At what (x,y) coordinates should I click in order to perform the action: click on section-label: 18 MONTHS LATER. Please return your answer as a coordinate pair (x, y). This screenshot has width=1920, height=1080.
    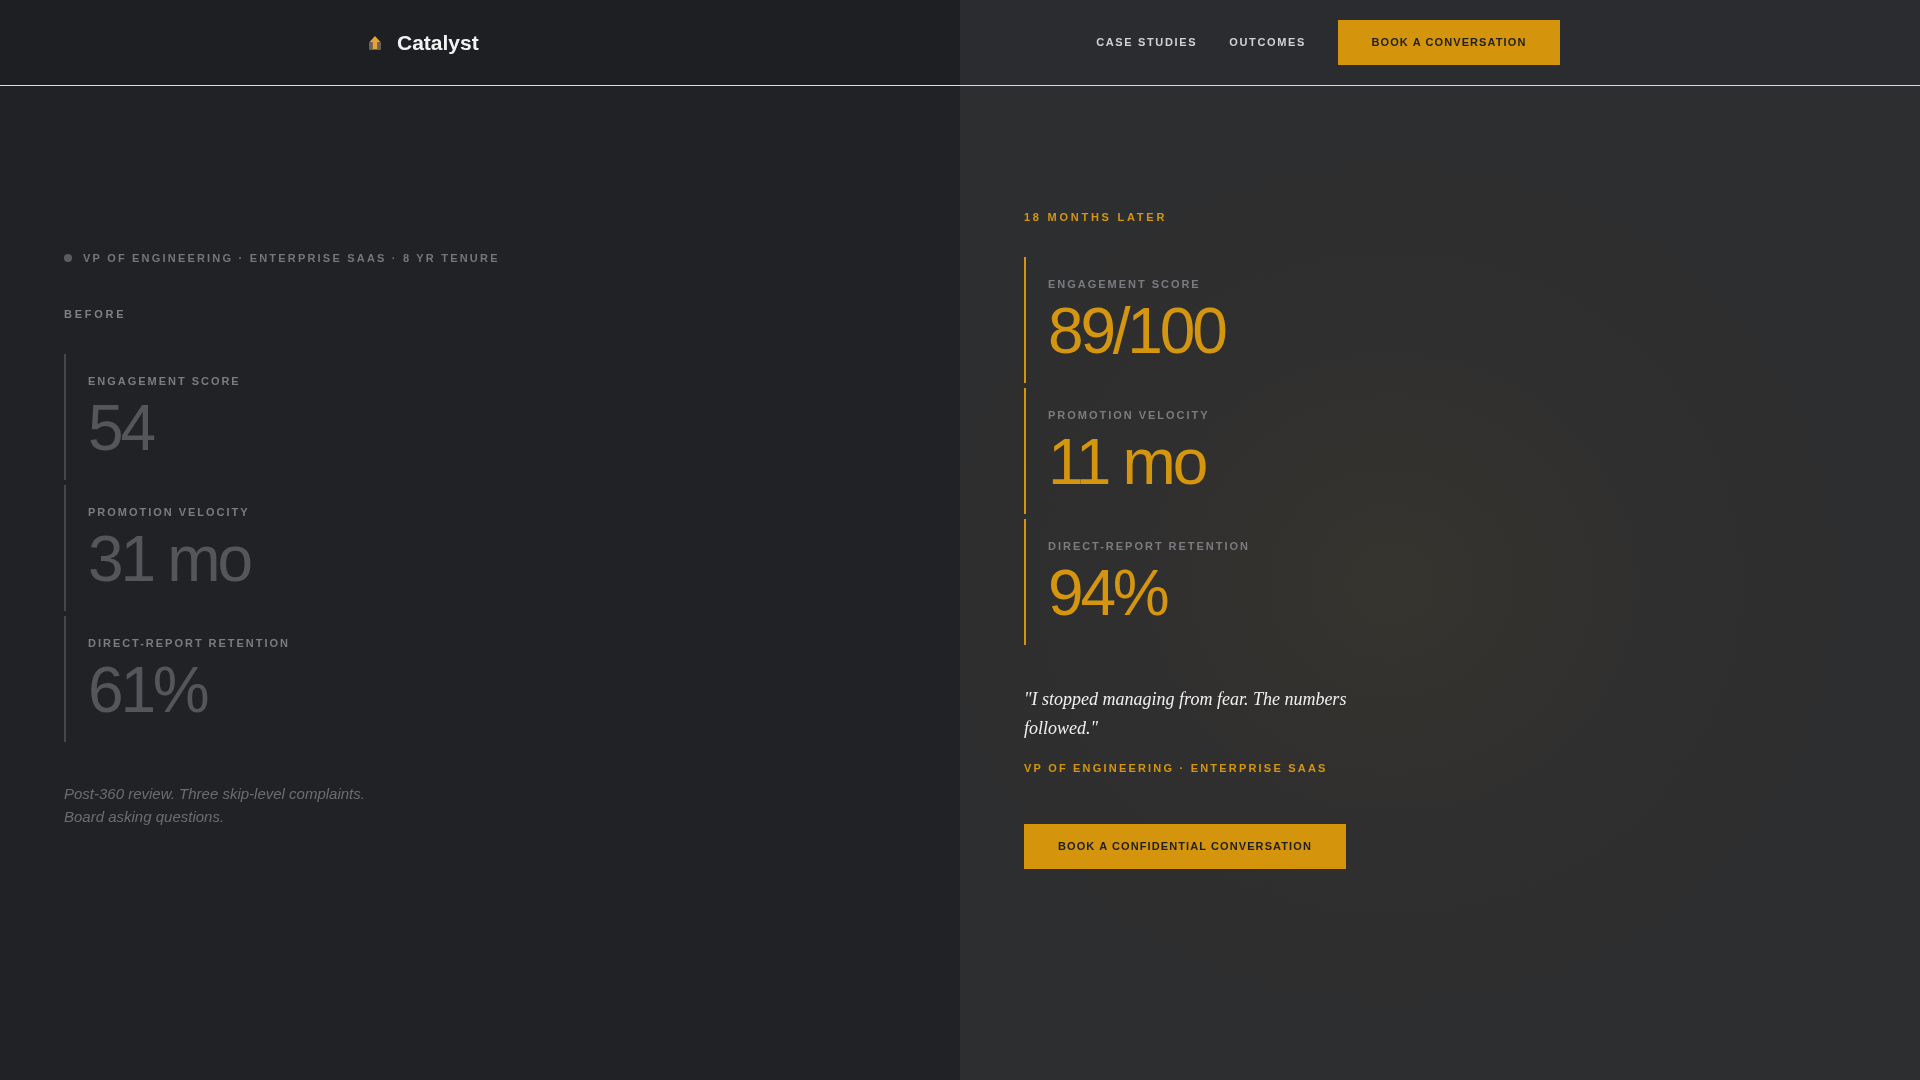
    Looking at the image, I should click on (1096, 217).